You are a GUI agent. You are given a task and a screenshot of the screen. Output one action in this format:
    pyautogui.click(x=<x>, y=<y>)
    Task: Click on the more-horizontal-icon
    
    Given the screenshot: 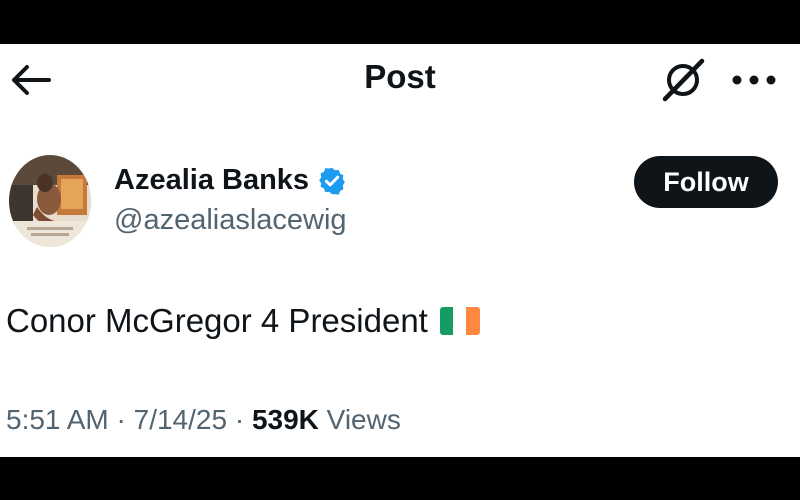 What is the action you would take?
    pyautogui.click(x=754, y=80)
    